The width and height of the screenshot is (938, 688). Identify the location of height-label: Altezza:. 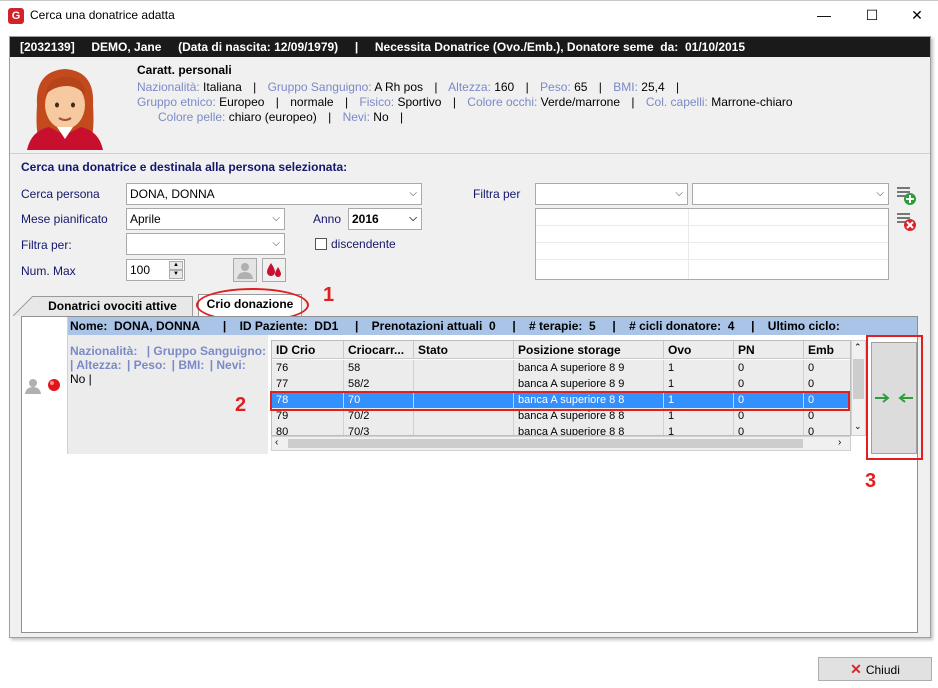
(469, 87).